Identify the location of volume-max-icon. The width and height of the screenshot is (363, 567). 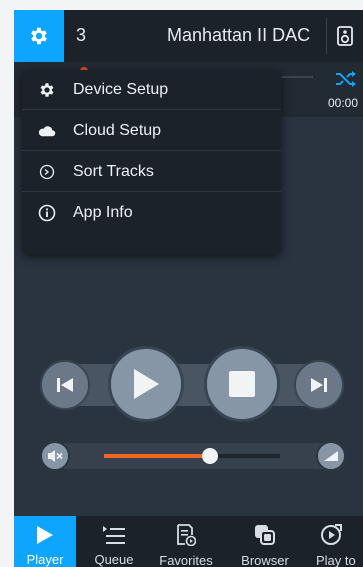
(331, 456).